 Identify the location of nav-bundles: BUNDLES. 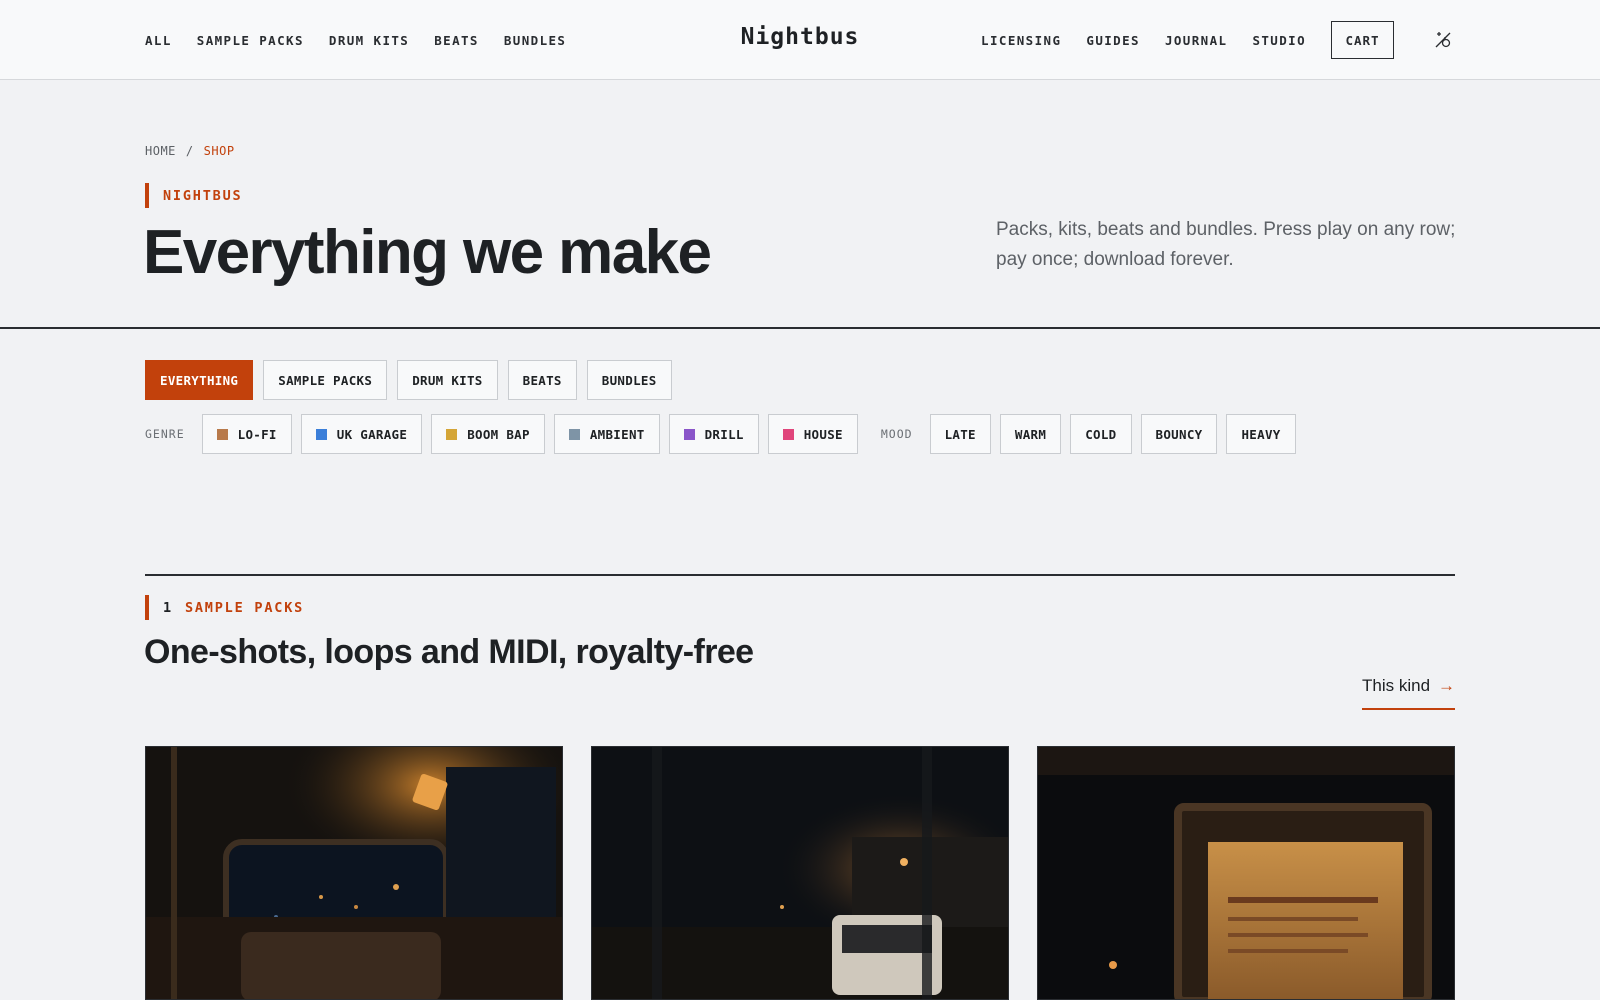
(535, 40).